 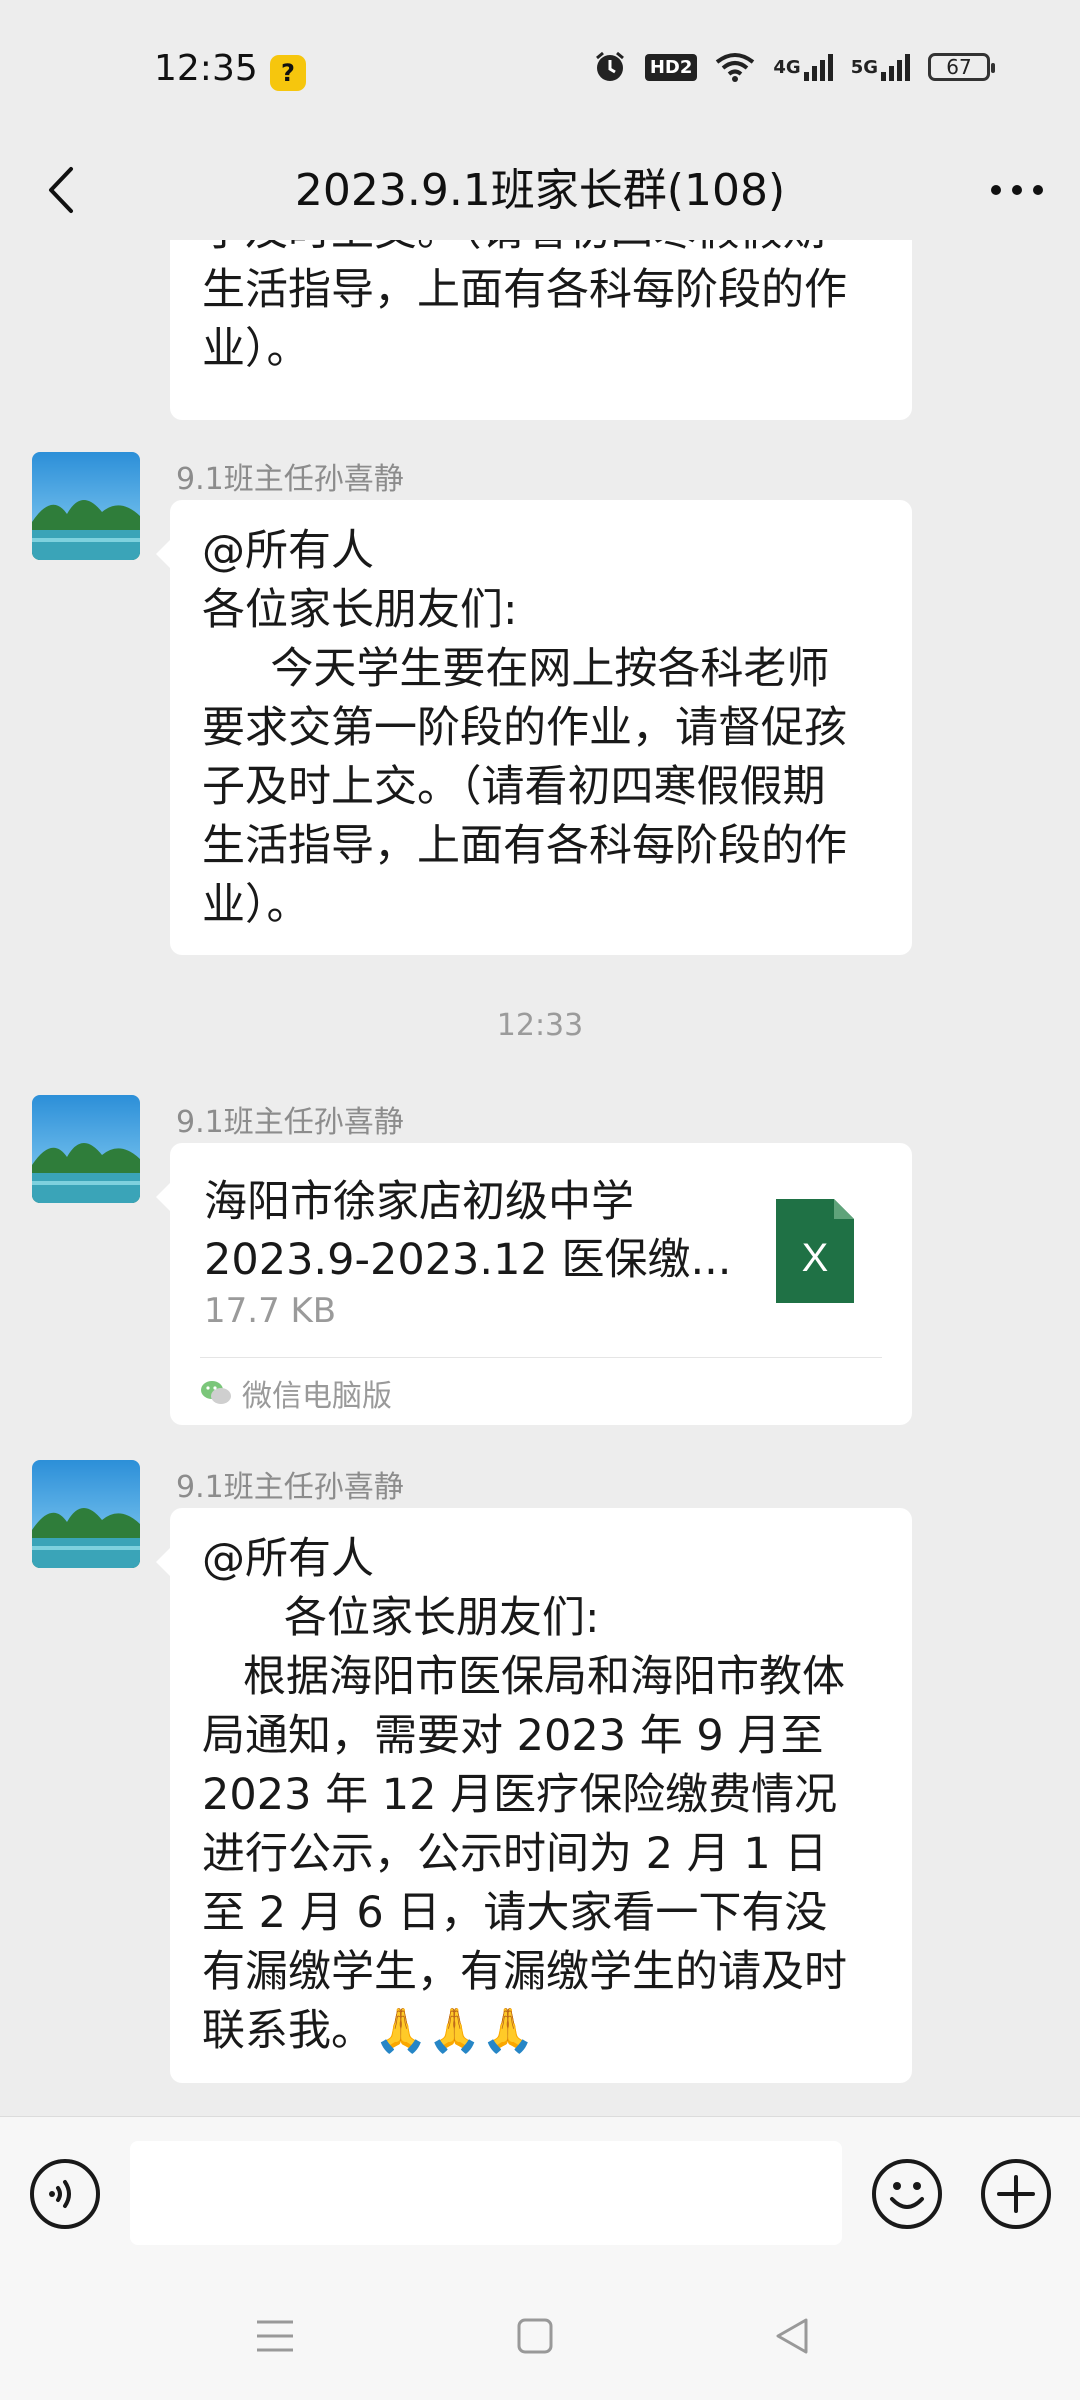 I want to click on file-source: 微信电脑版, so click(x=296, y=1393).